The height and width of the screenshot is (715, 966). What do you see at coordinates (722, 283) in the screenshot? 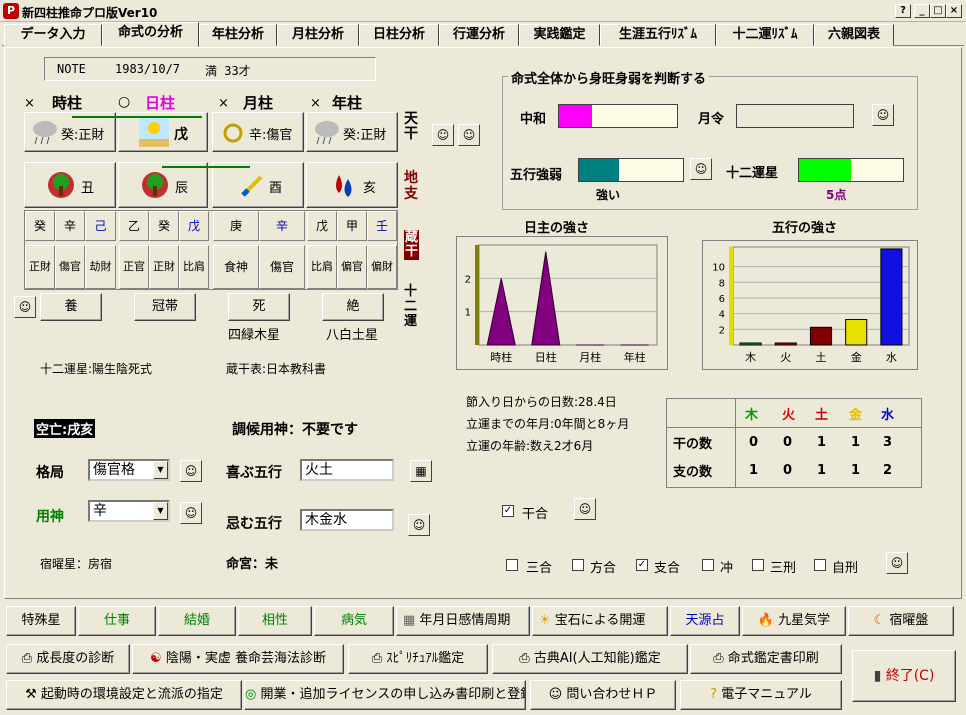
I see `y-tick-label: 8` at bounding box center [722, 283].